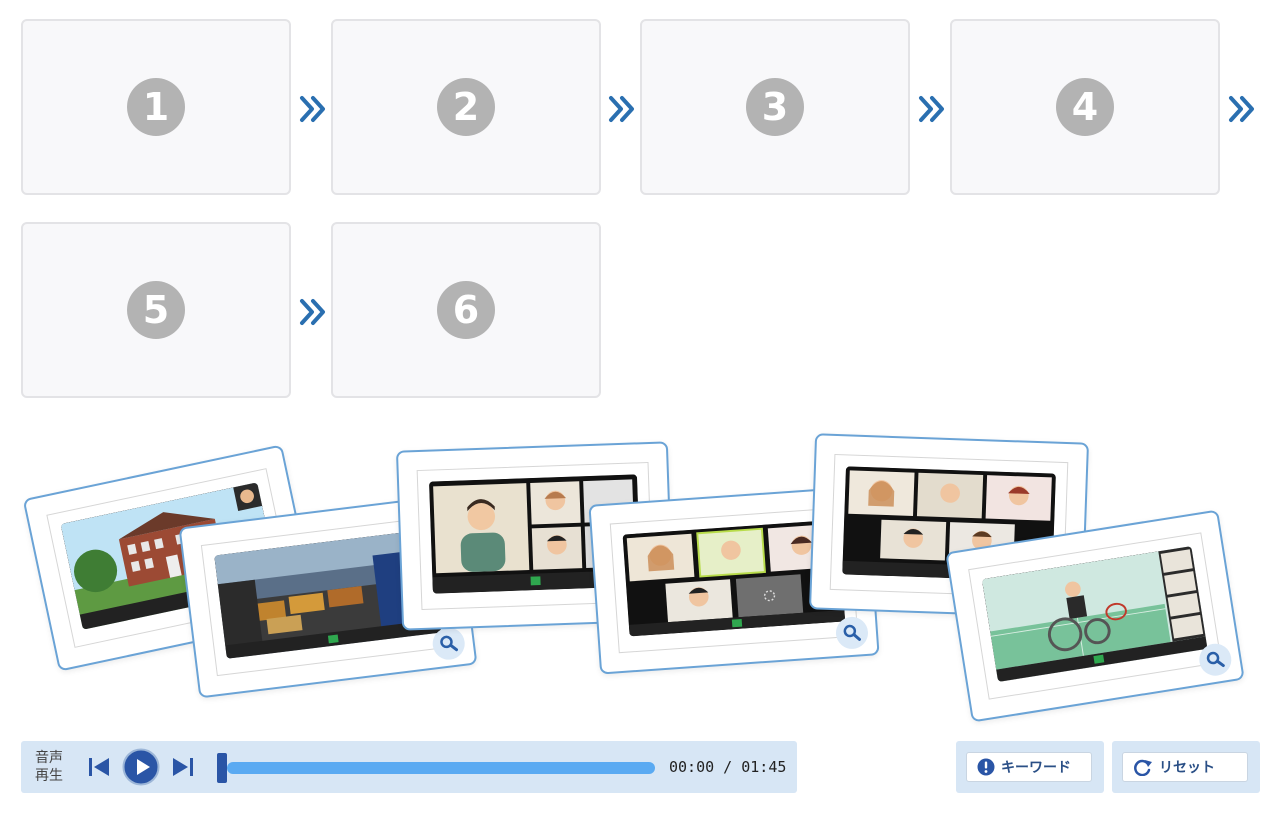 The height and width of the screenshot is (814, 1280). I want to click on slot-number-2: 2, so click(466, 107).